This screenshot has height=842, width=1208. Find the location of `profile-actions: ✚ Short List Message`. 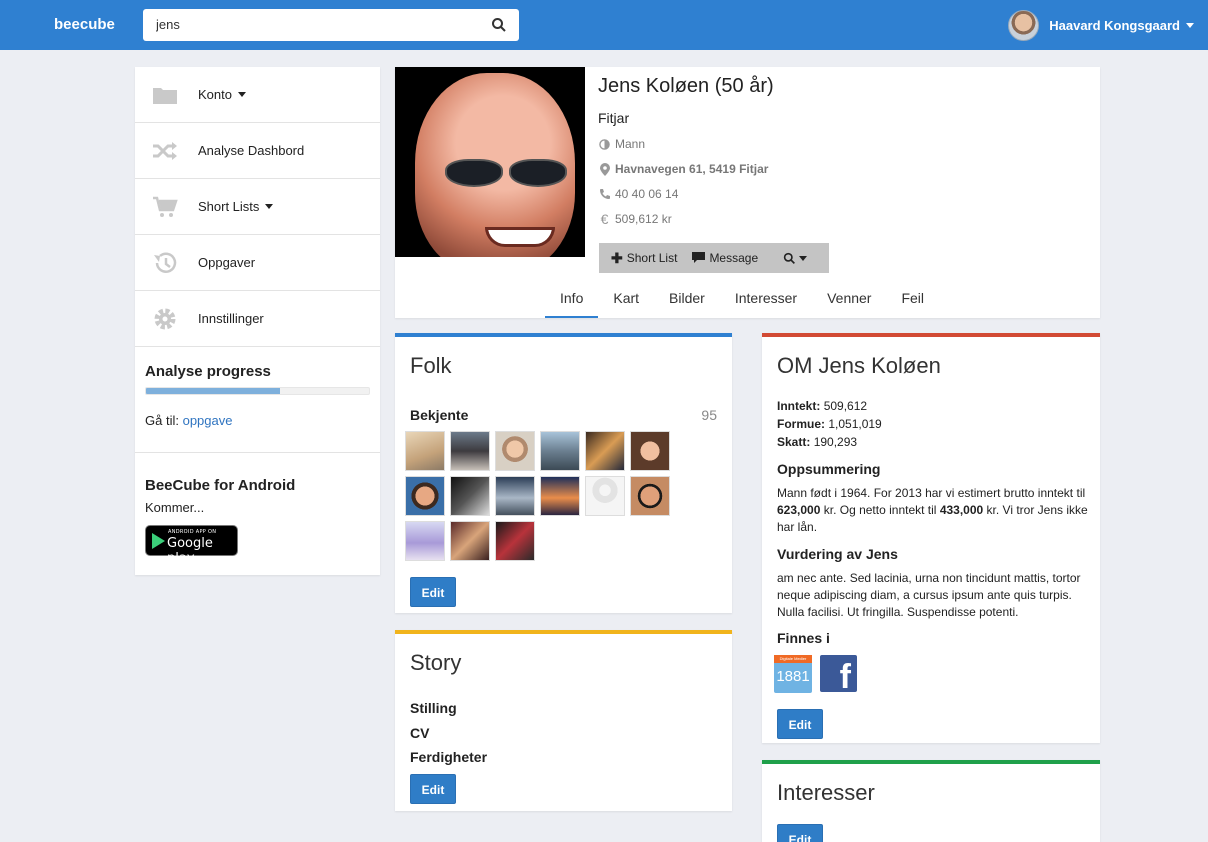

profile-actions: ✚ Short List Message is located at coordinates (714, 258).